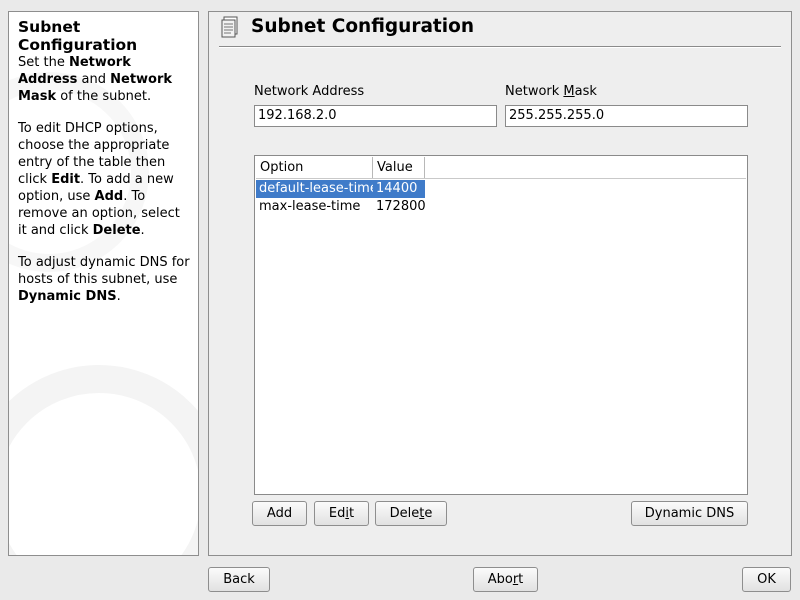  Describe the element at coordinates (310, 206) in the screenshot. I see `option-cell: max-lease-time` at that location.